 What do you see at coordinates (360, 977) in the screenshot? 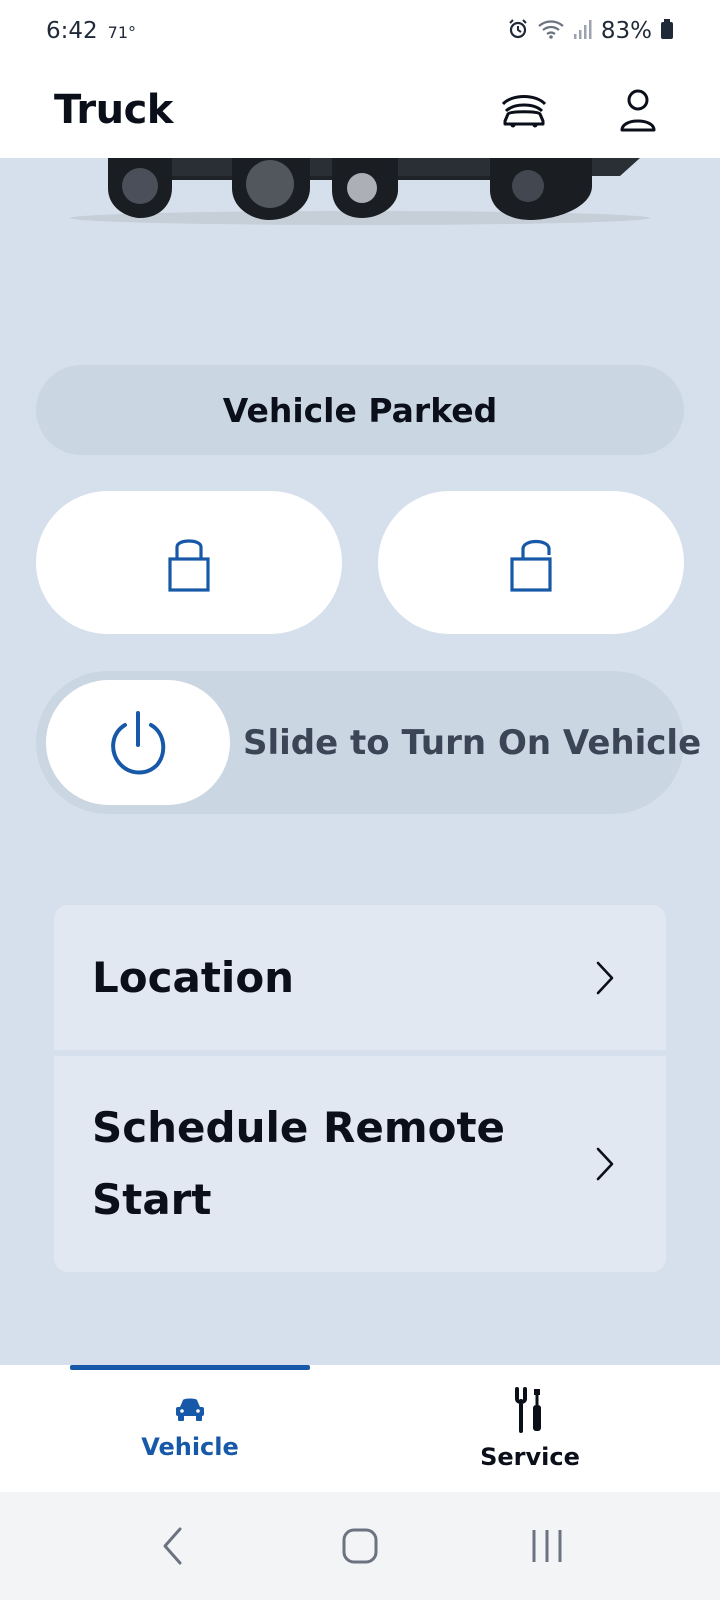
I see `location-row: Location` at bounding box center [360, 977].